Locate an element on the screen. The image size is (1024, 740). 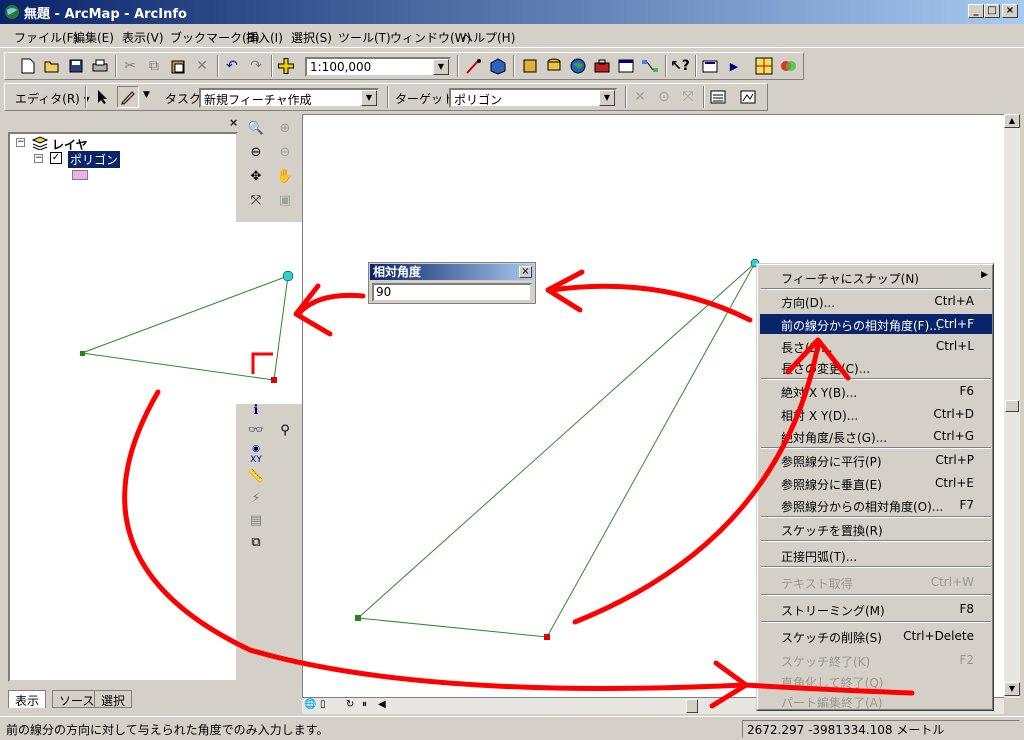
zoom-in-icon: 🔍 is located at coordinates (256, 129).